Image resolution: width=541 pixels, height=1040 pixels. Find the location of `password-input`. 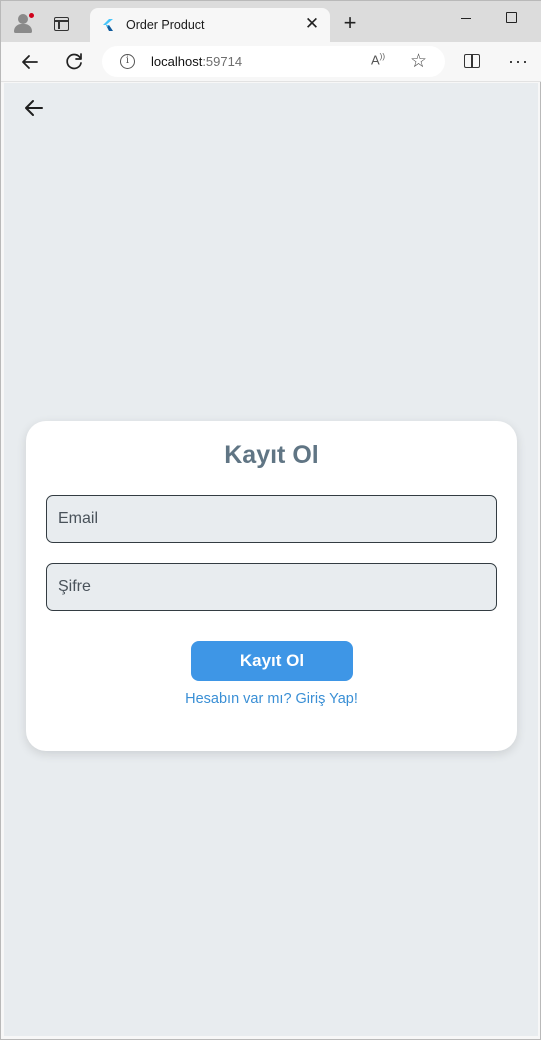

password-input is located at coordinates (271, 587).